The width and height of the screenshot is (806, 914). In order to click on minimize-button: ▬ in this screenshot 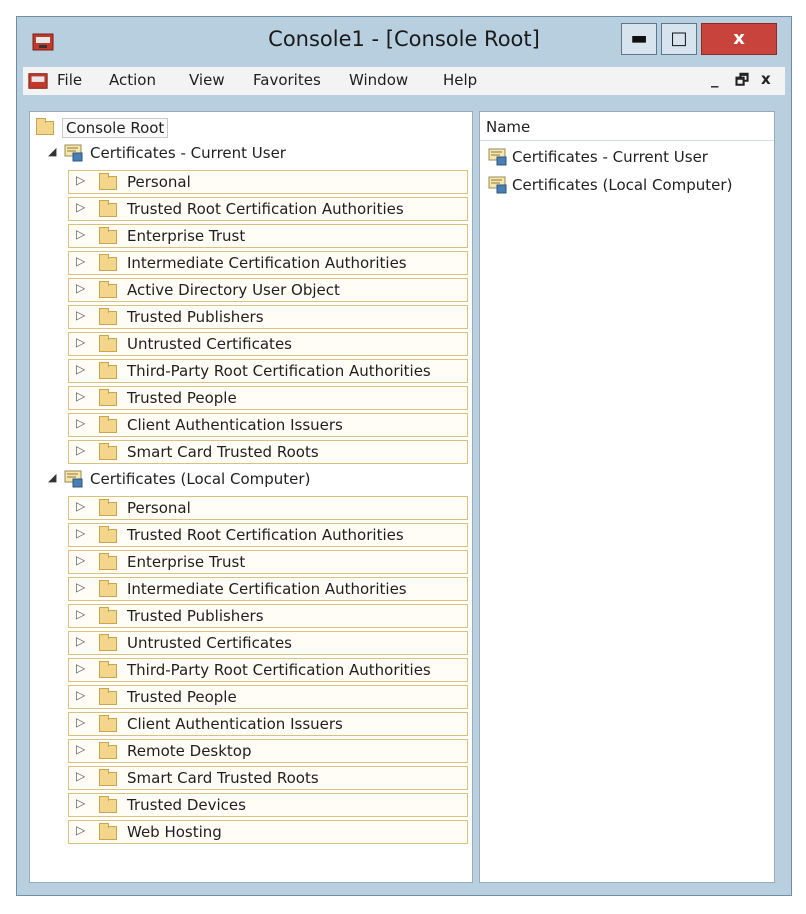, I will do `click(639, 39)`.